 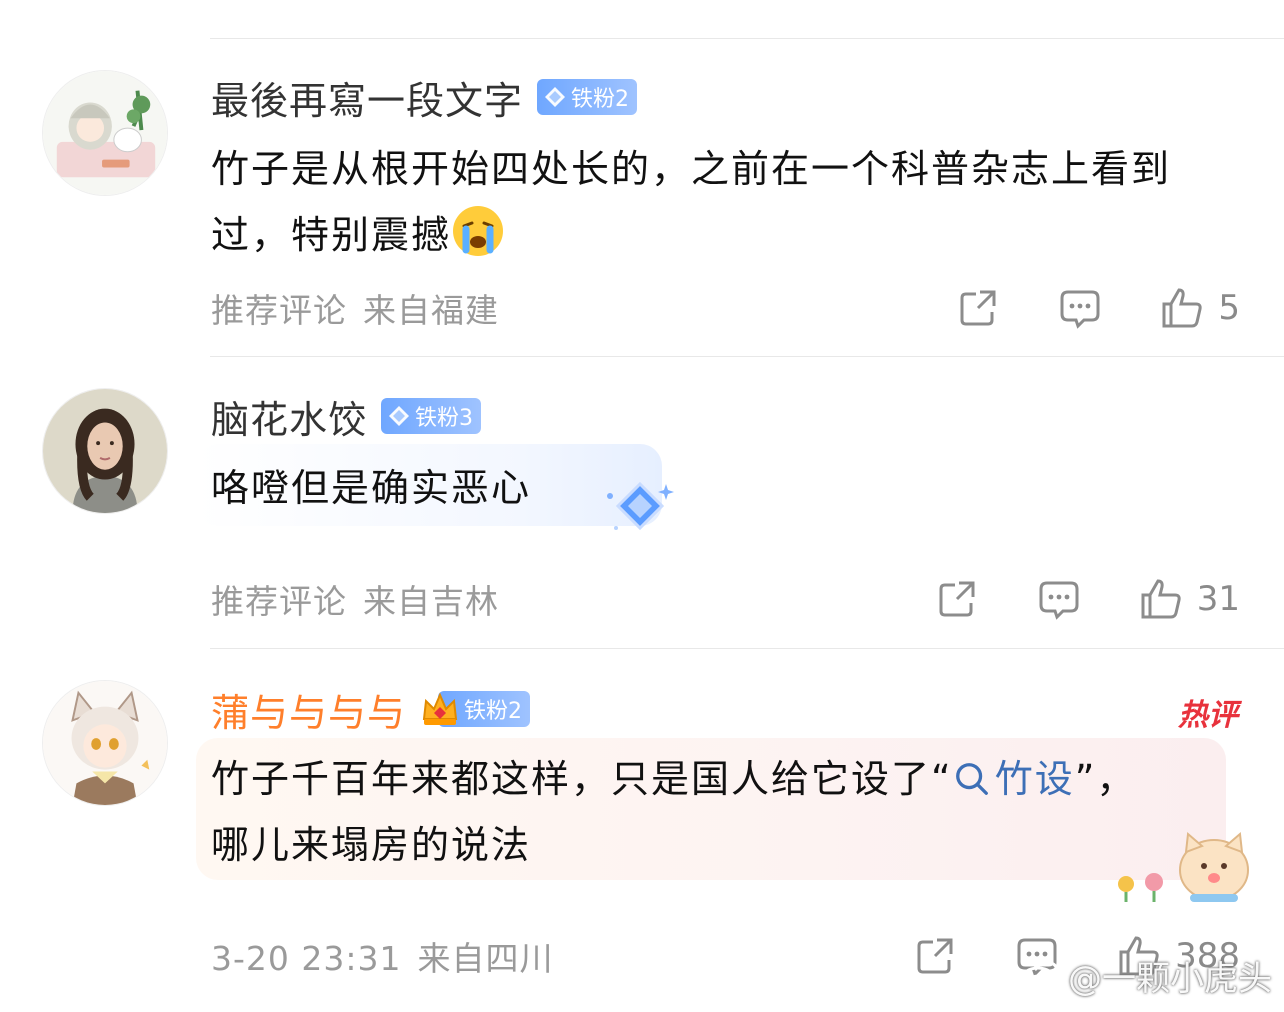 What do you see at coordinates (747, 38) in the screenshot?
I see `top-divider` at bounding box center [747, 38].